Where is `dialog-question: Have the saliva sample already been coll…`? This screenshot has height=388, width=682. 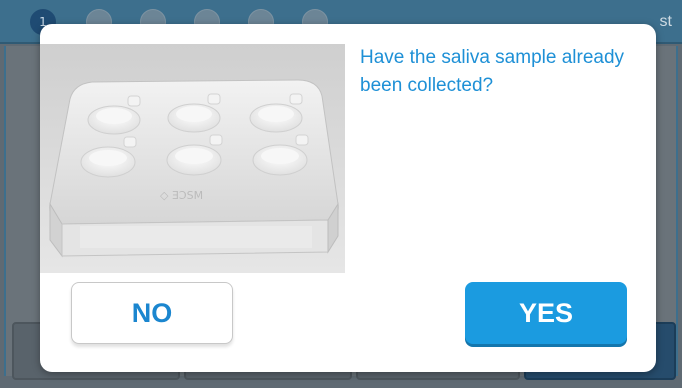
dialog-question: Have the saliva sample already been coll… is located at coordinates (492, 71).